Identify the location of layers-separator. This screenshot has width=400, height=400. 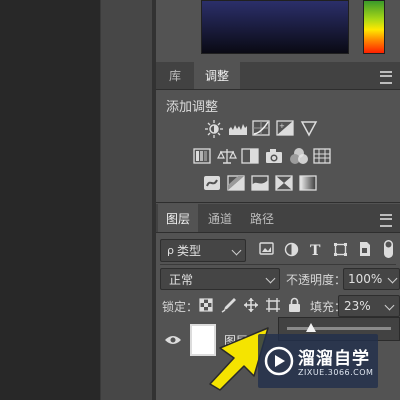
(278, 264).